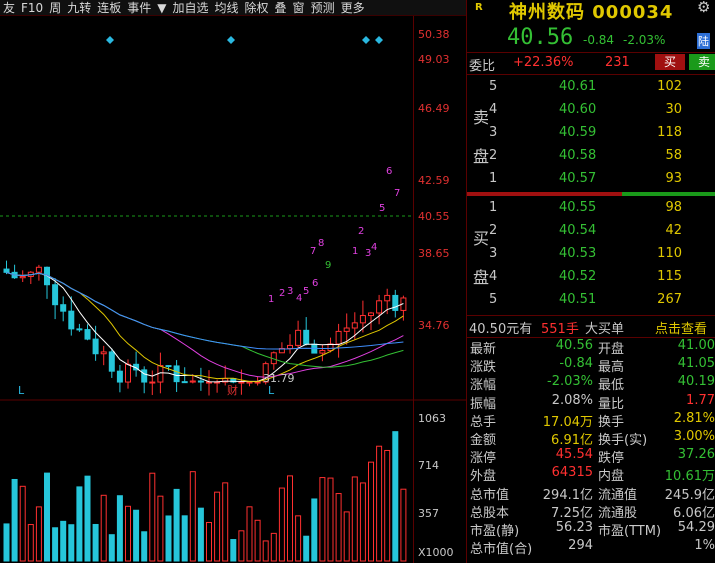 The height and width of the screenshot is (563, 715). Describe the element at coordinates (670, 62) in the screenshot. I see `buy-button: 买` at that location.